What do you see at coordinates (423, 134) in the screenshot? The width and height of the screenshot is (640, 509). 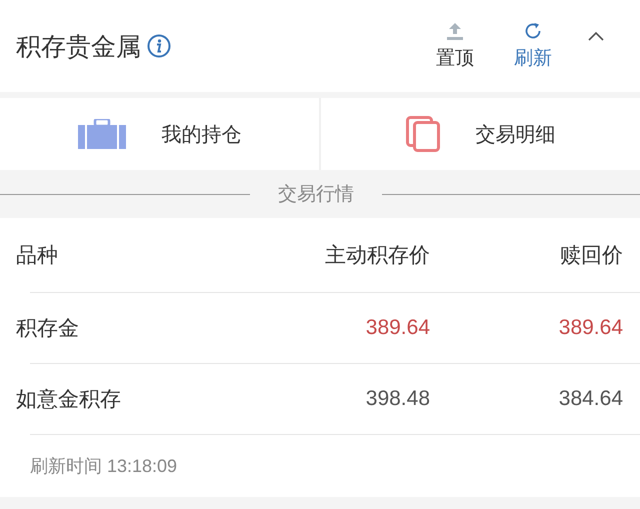 I see `documents-icon` at bounding box center [423, 134].